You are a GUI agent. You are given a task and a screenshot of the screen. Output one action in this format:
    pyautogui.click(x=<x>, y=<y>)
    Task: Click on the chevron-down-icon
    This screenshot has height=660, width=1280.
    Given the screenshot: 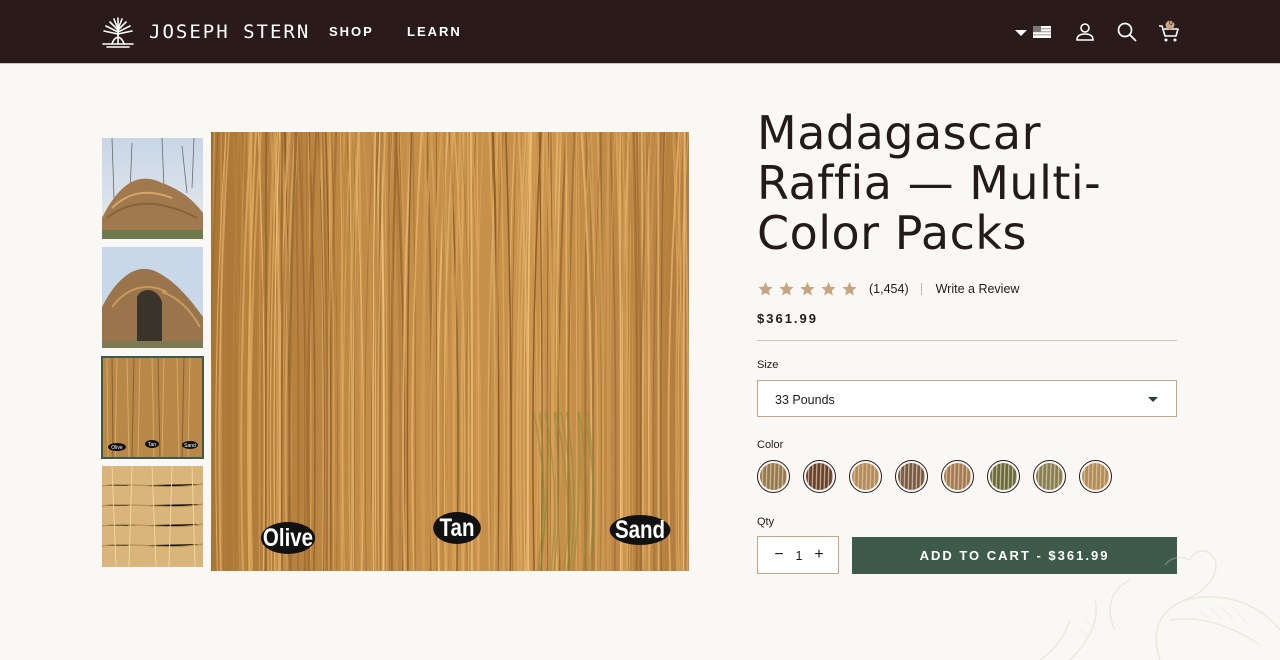 What is the action you would take?
    pyautogui.click(x=1153, y=399)
    